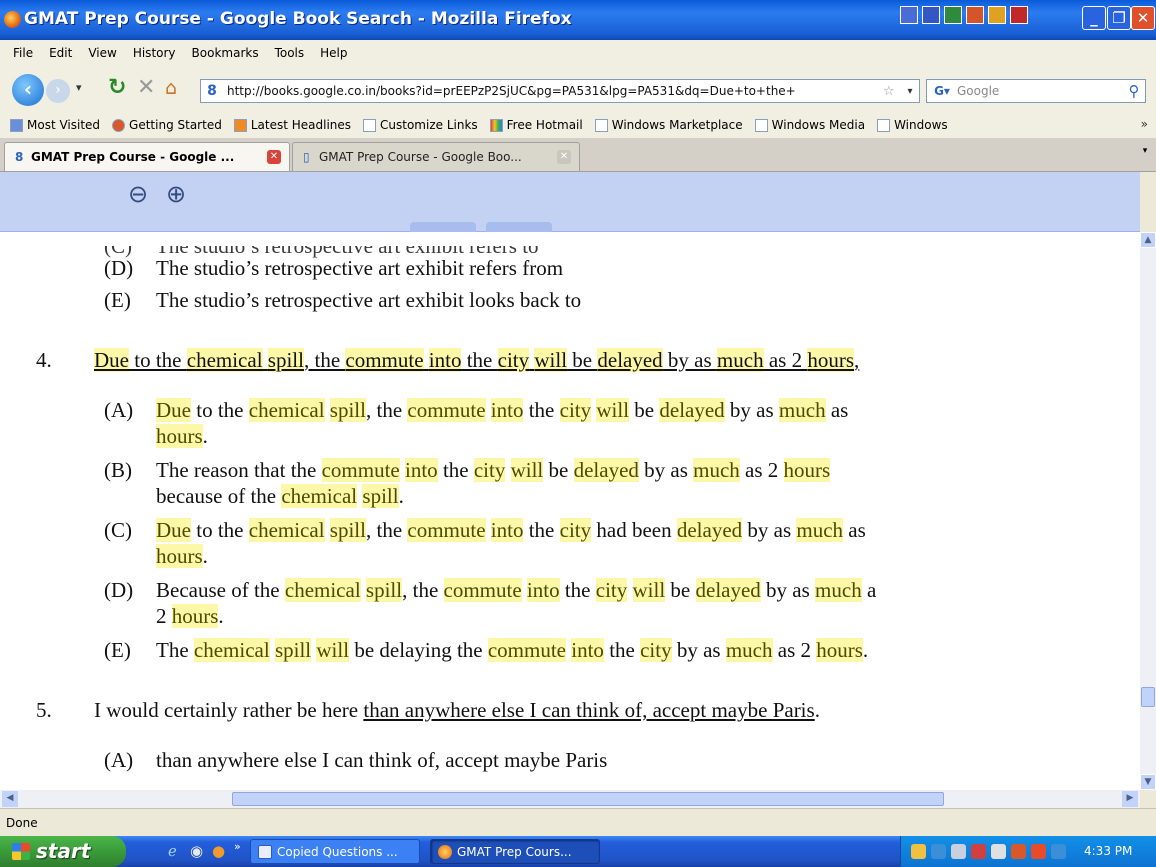 The image size is (1156, 867). I want to click on forward-button: ›, so click(58, 91).